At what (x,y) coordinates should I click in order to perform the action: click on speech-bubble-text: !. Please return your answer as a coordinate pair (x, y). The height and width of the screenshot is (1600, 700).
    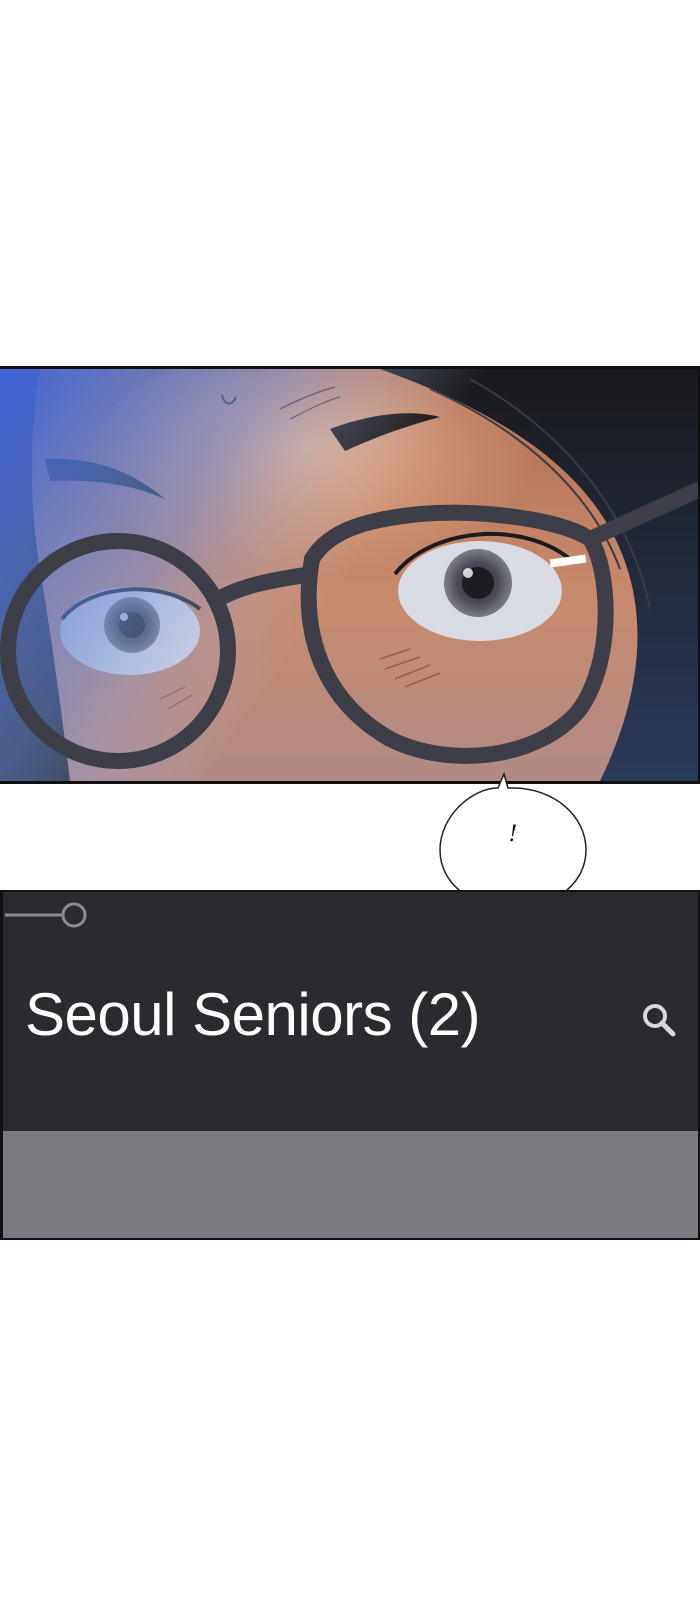
    Looking at the image, I should click on (513, 834).